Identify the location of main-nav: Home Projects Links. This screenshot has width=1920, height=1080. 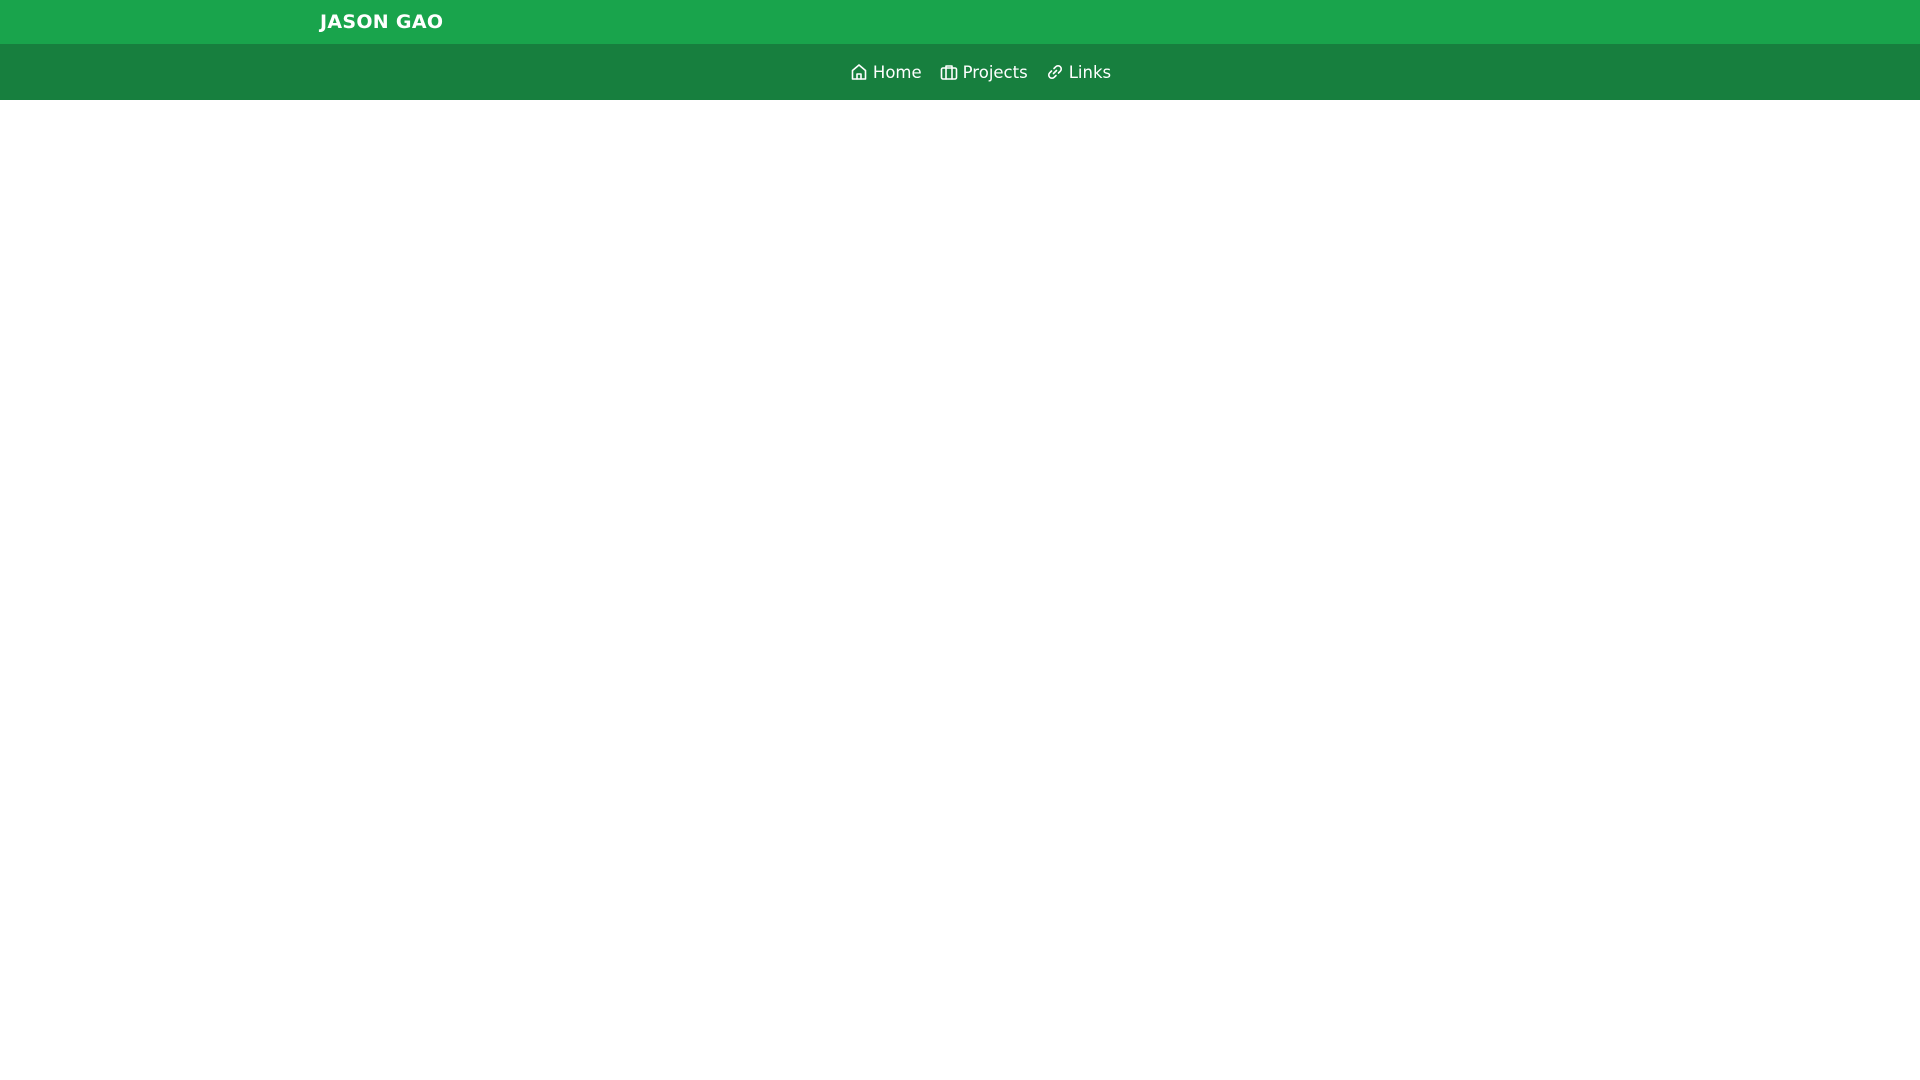
(960, 72).